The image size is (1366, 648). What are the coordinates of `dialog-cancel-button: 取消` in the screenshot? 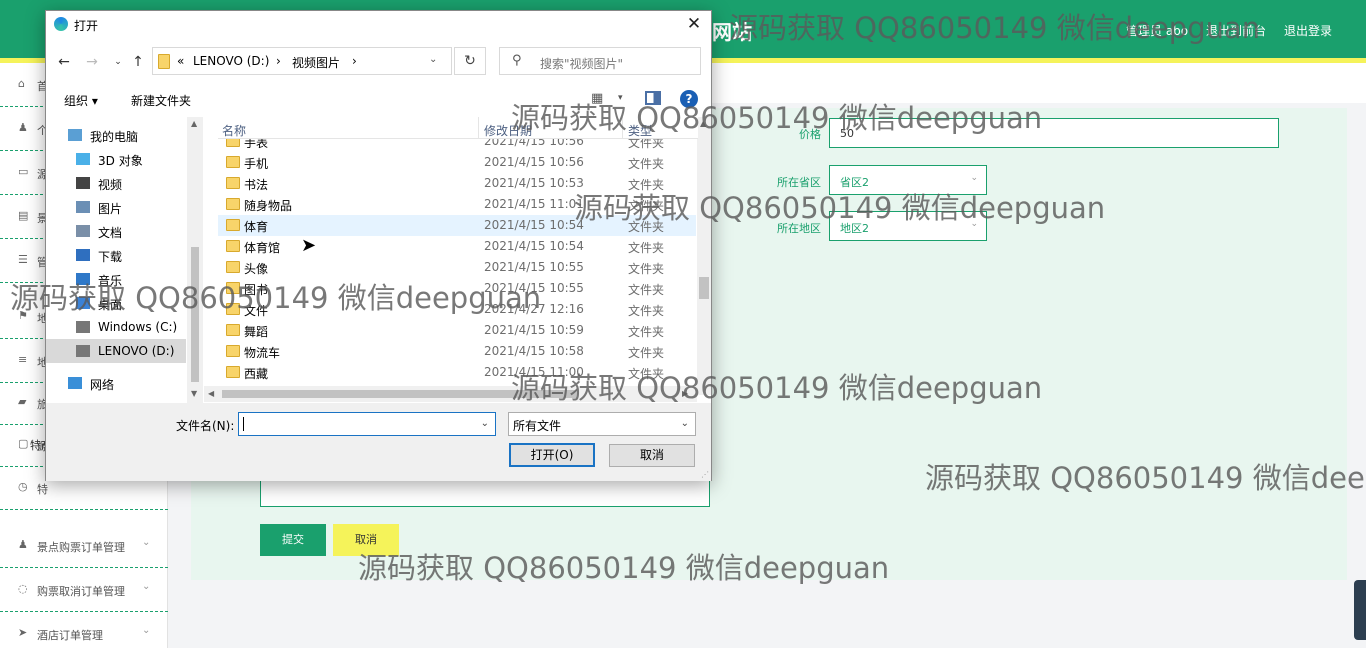 It's located at (652, 455).